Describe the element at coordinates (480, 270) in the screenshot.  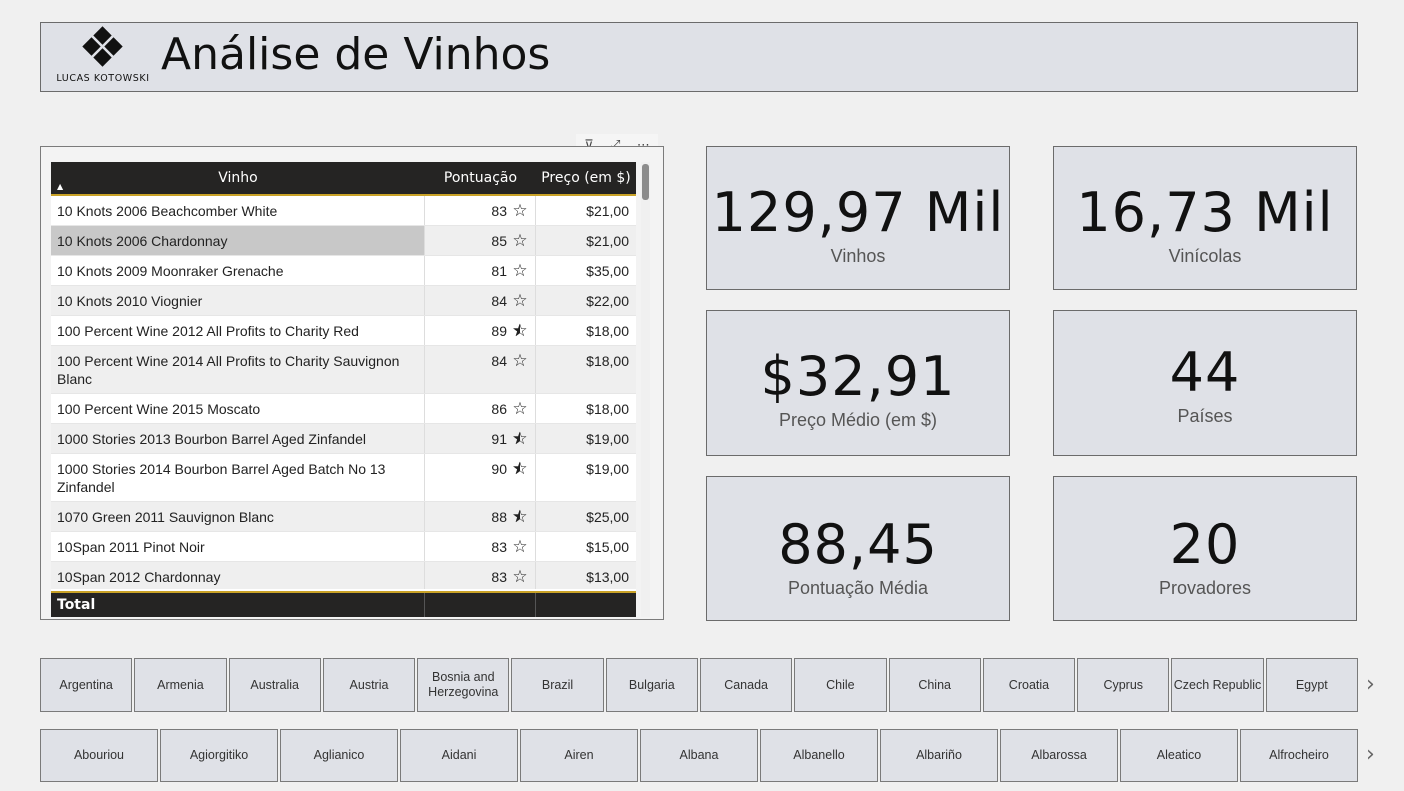
I see `score-cell: 81 ☆` at that location.